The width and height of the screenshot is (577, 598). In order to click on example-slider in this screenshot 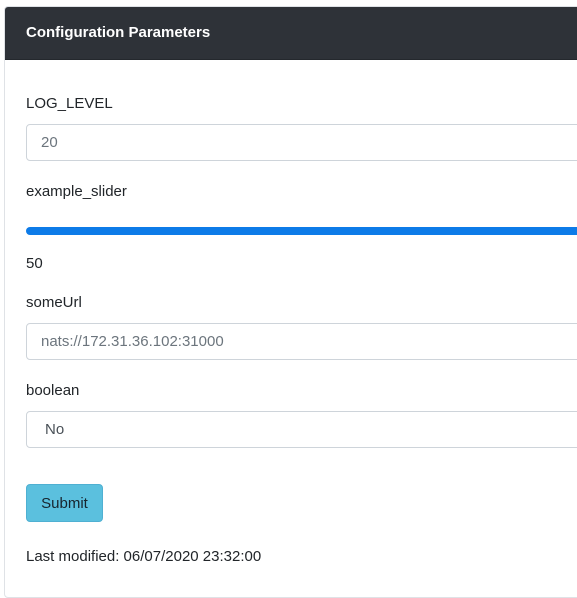, I will do `click(301, 231)`.